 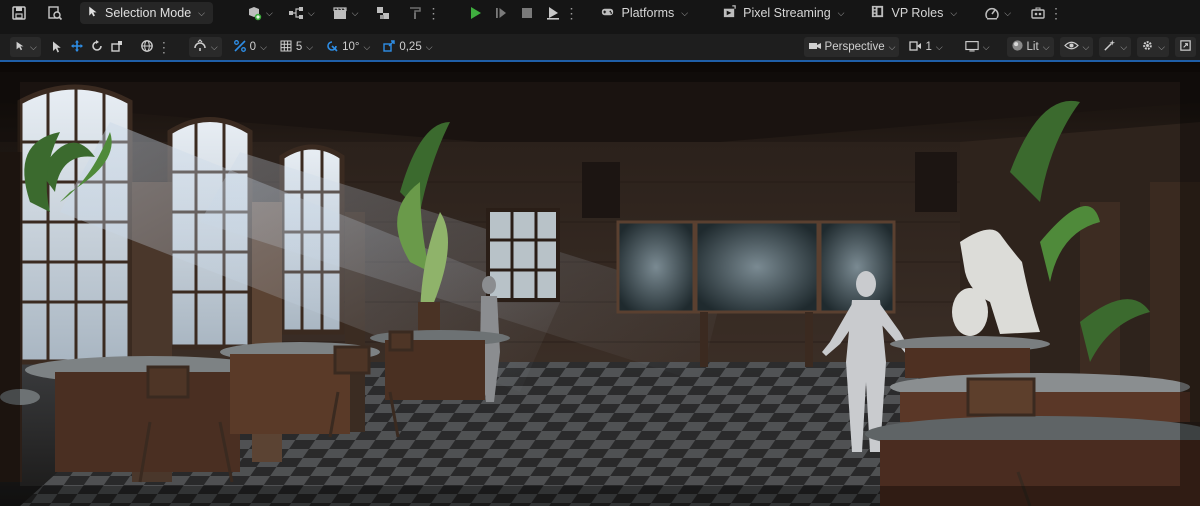 I want to click on camera-speed-icon, so click(x=915, y=47).